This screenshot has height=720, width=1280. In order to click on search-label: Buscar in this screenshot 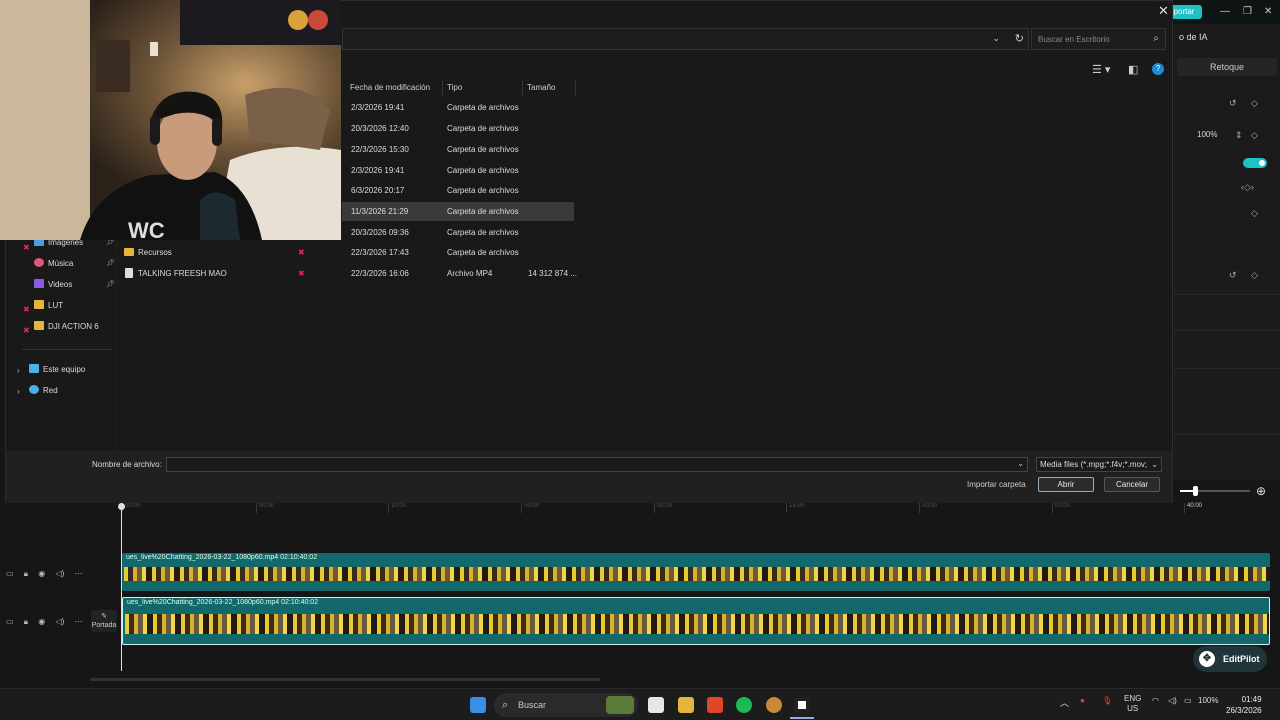, I will do `click(532, 705)`.